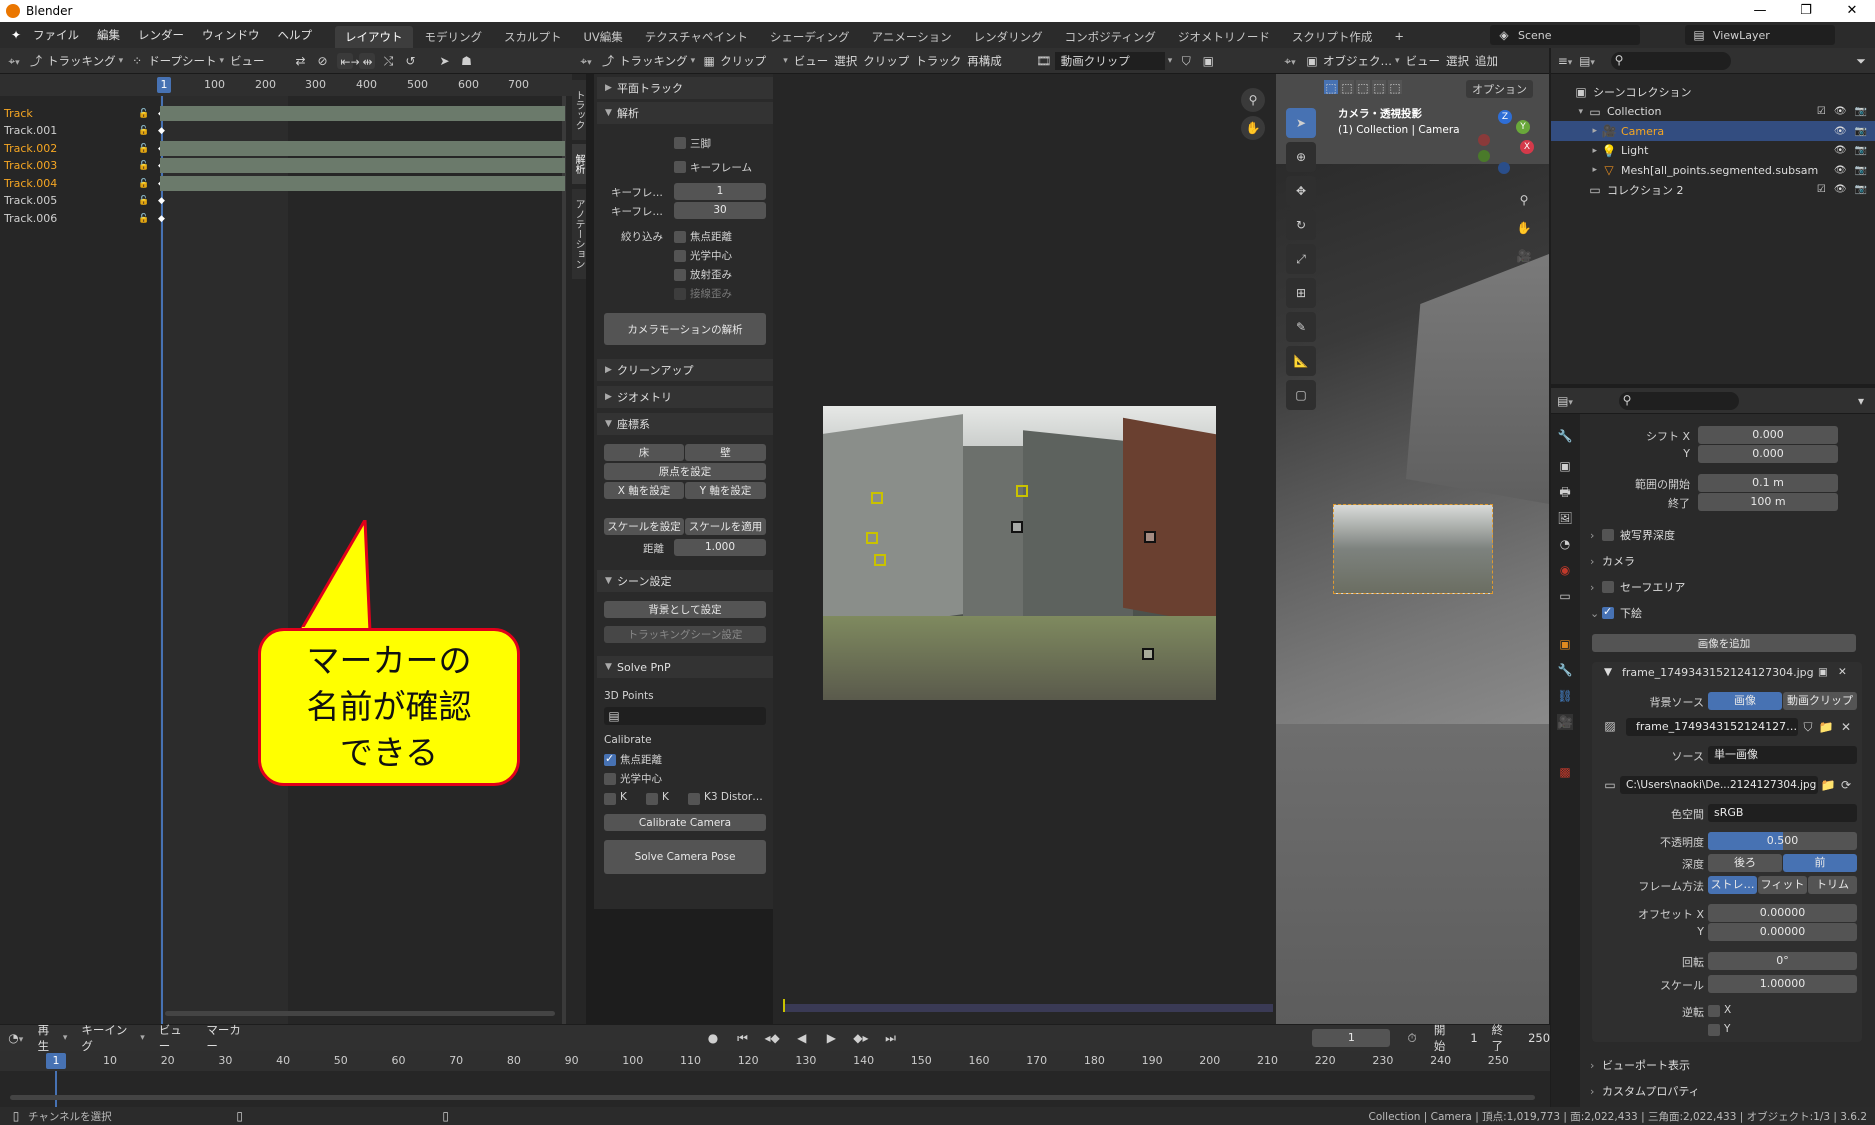  I want to click on track-name: Track, so click(67, 113).